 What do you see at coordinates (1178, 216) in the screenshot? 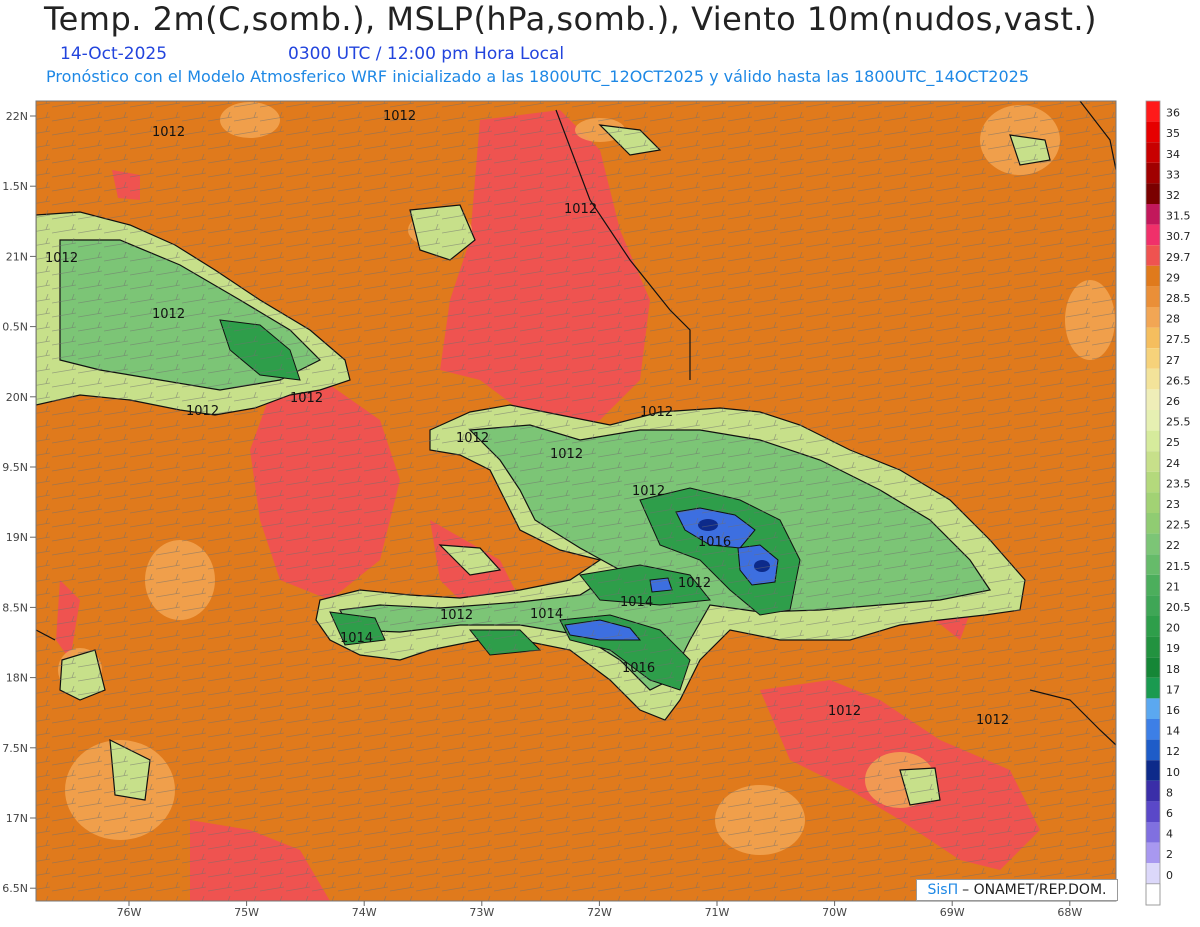
I see `legend-label: 31.5` at bounding box center [1178, 216].